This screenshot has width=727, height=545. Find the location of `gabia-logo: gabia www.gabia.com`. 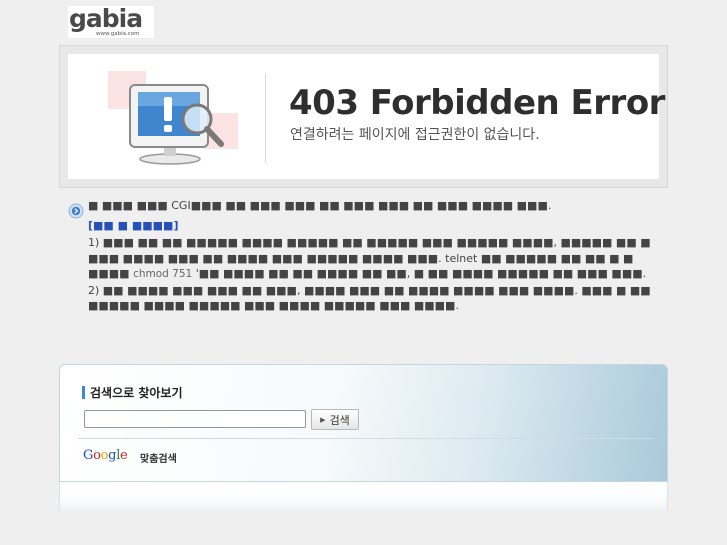

gabia-logo: gabia www.gabia.com is located at coordinates (111, 22).